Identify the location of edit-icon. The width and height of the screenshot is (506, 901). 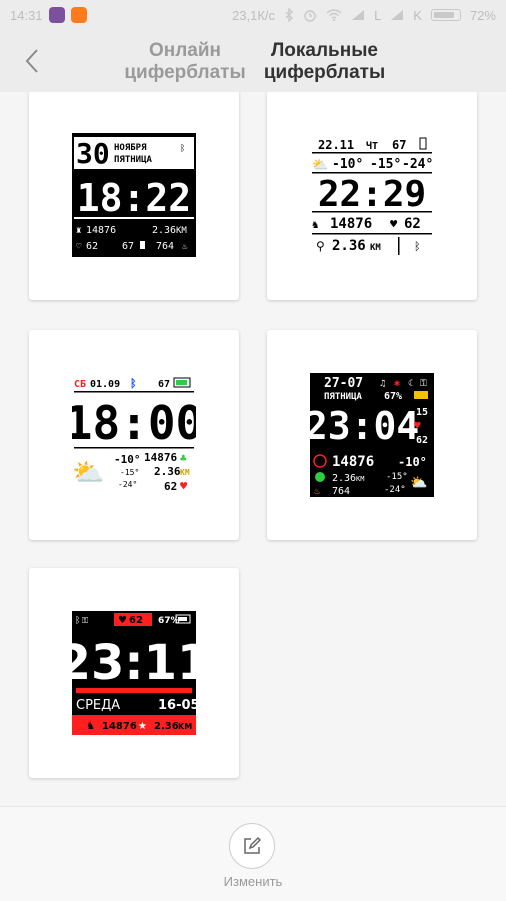
(253, 845).